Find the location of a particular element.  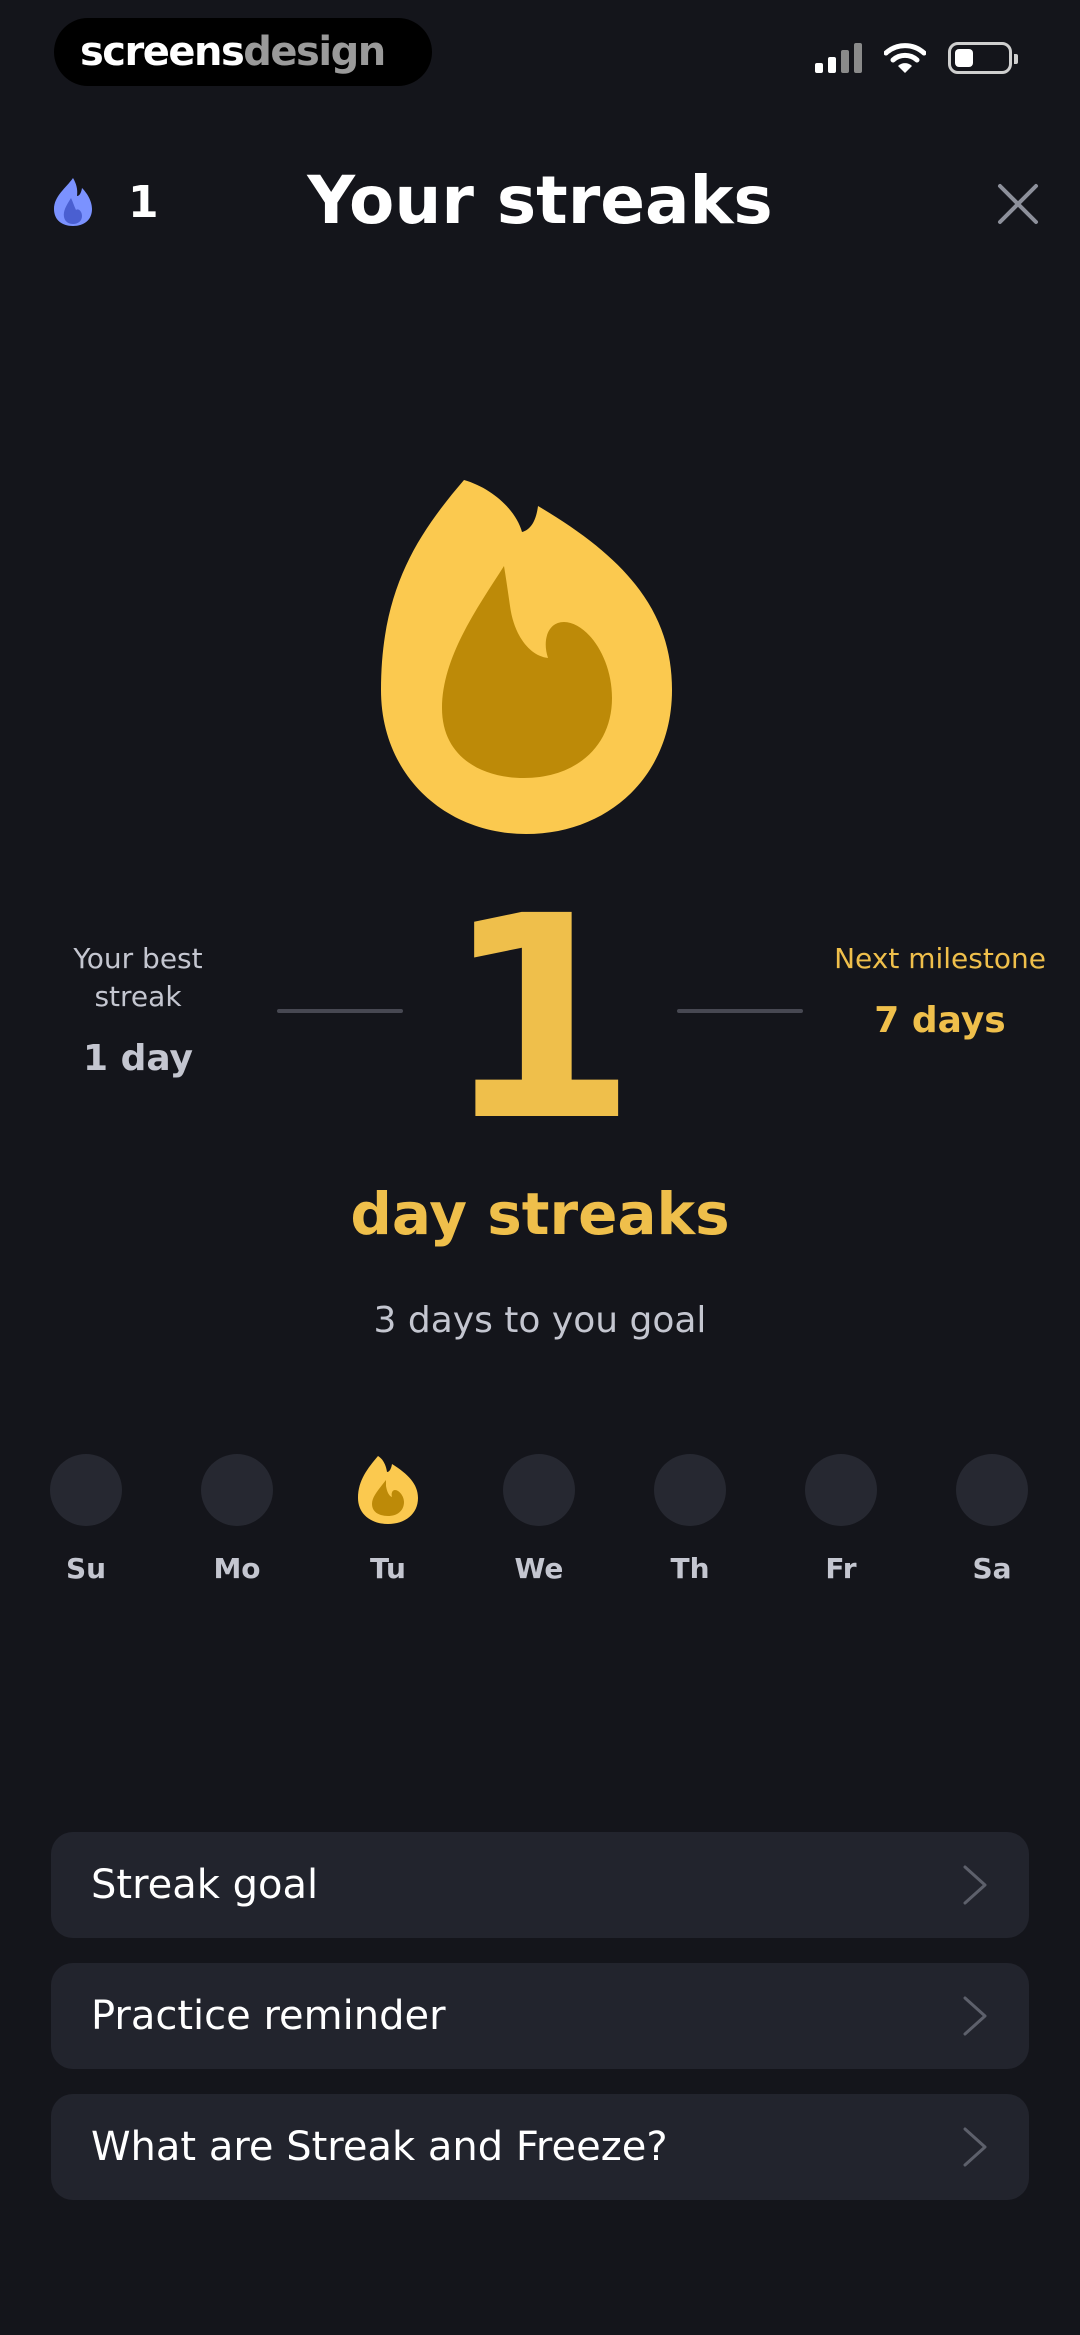

option-label: What are Streak and Freeze? is located at coordinates (379, 2147).